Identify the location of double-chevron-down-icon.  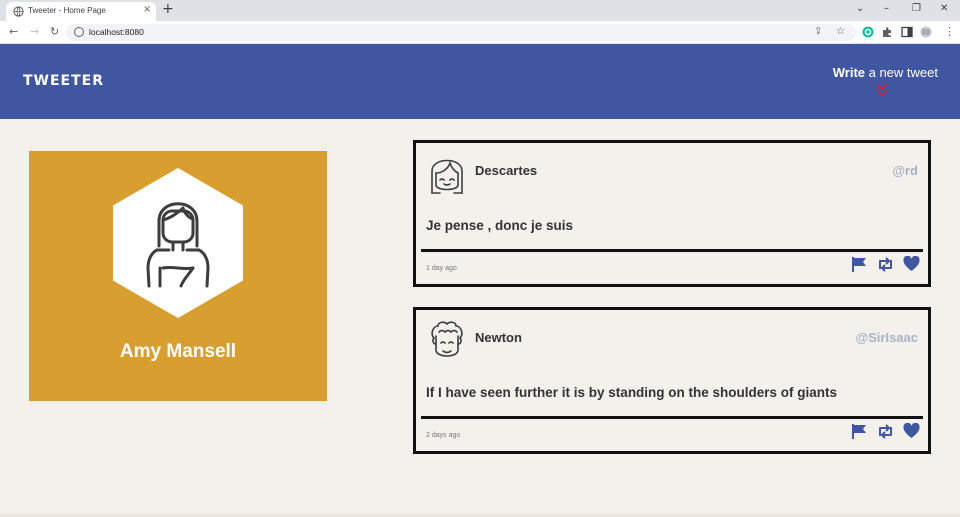
(882, 90).